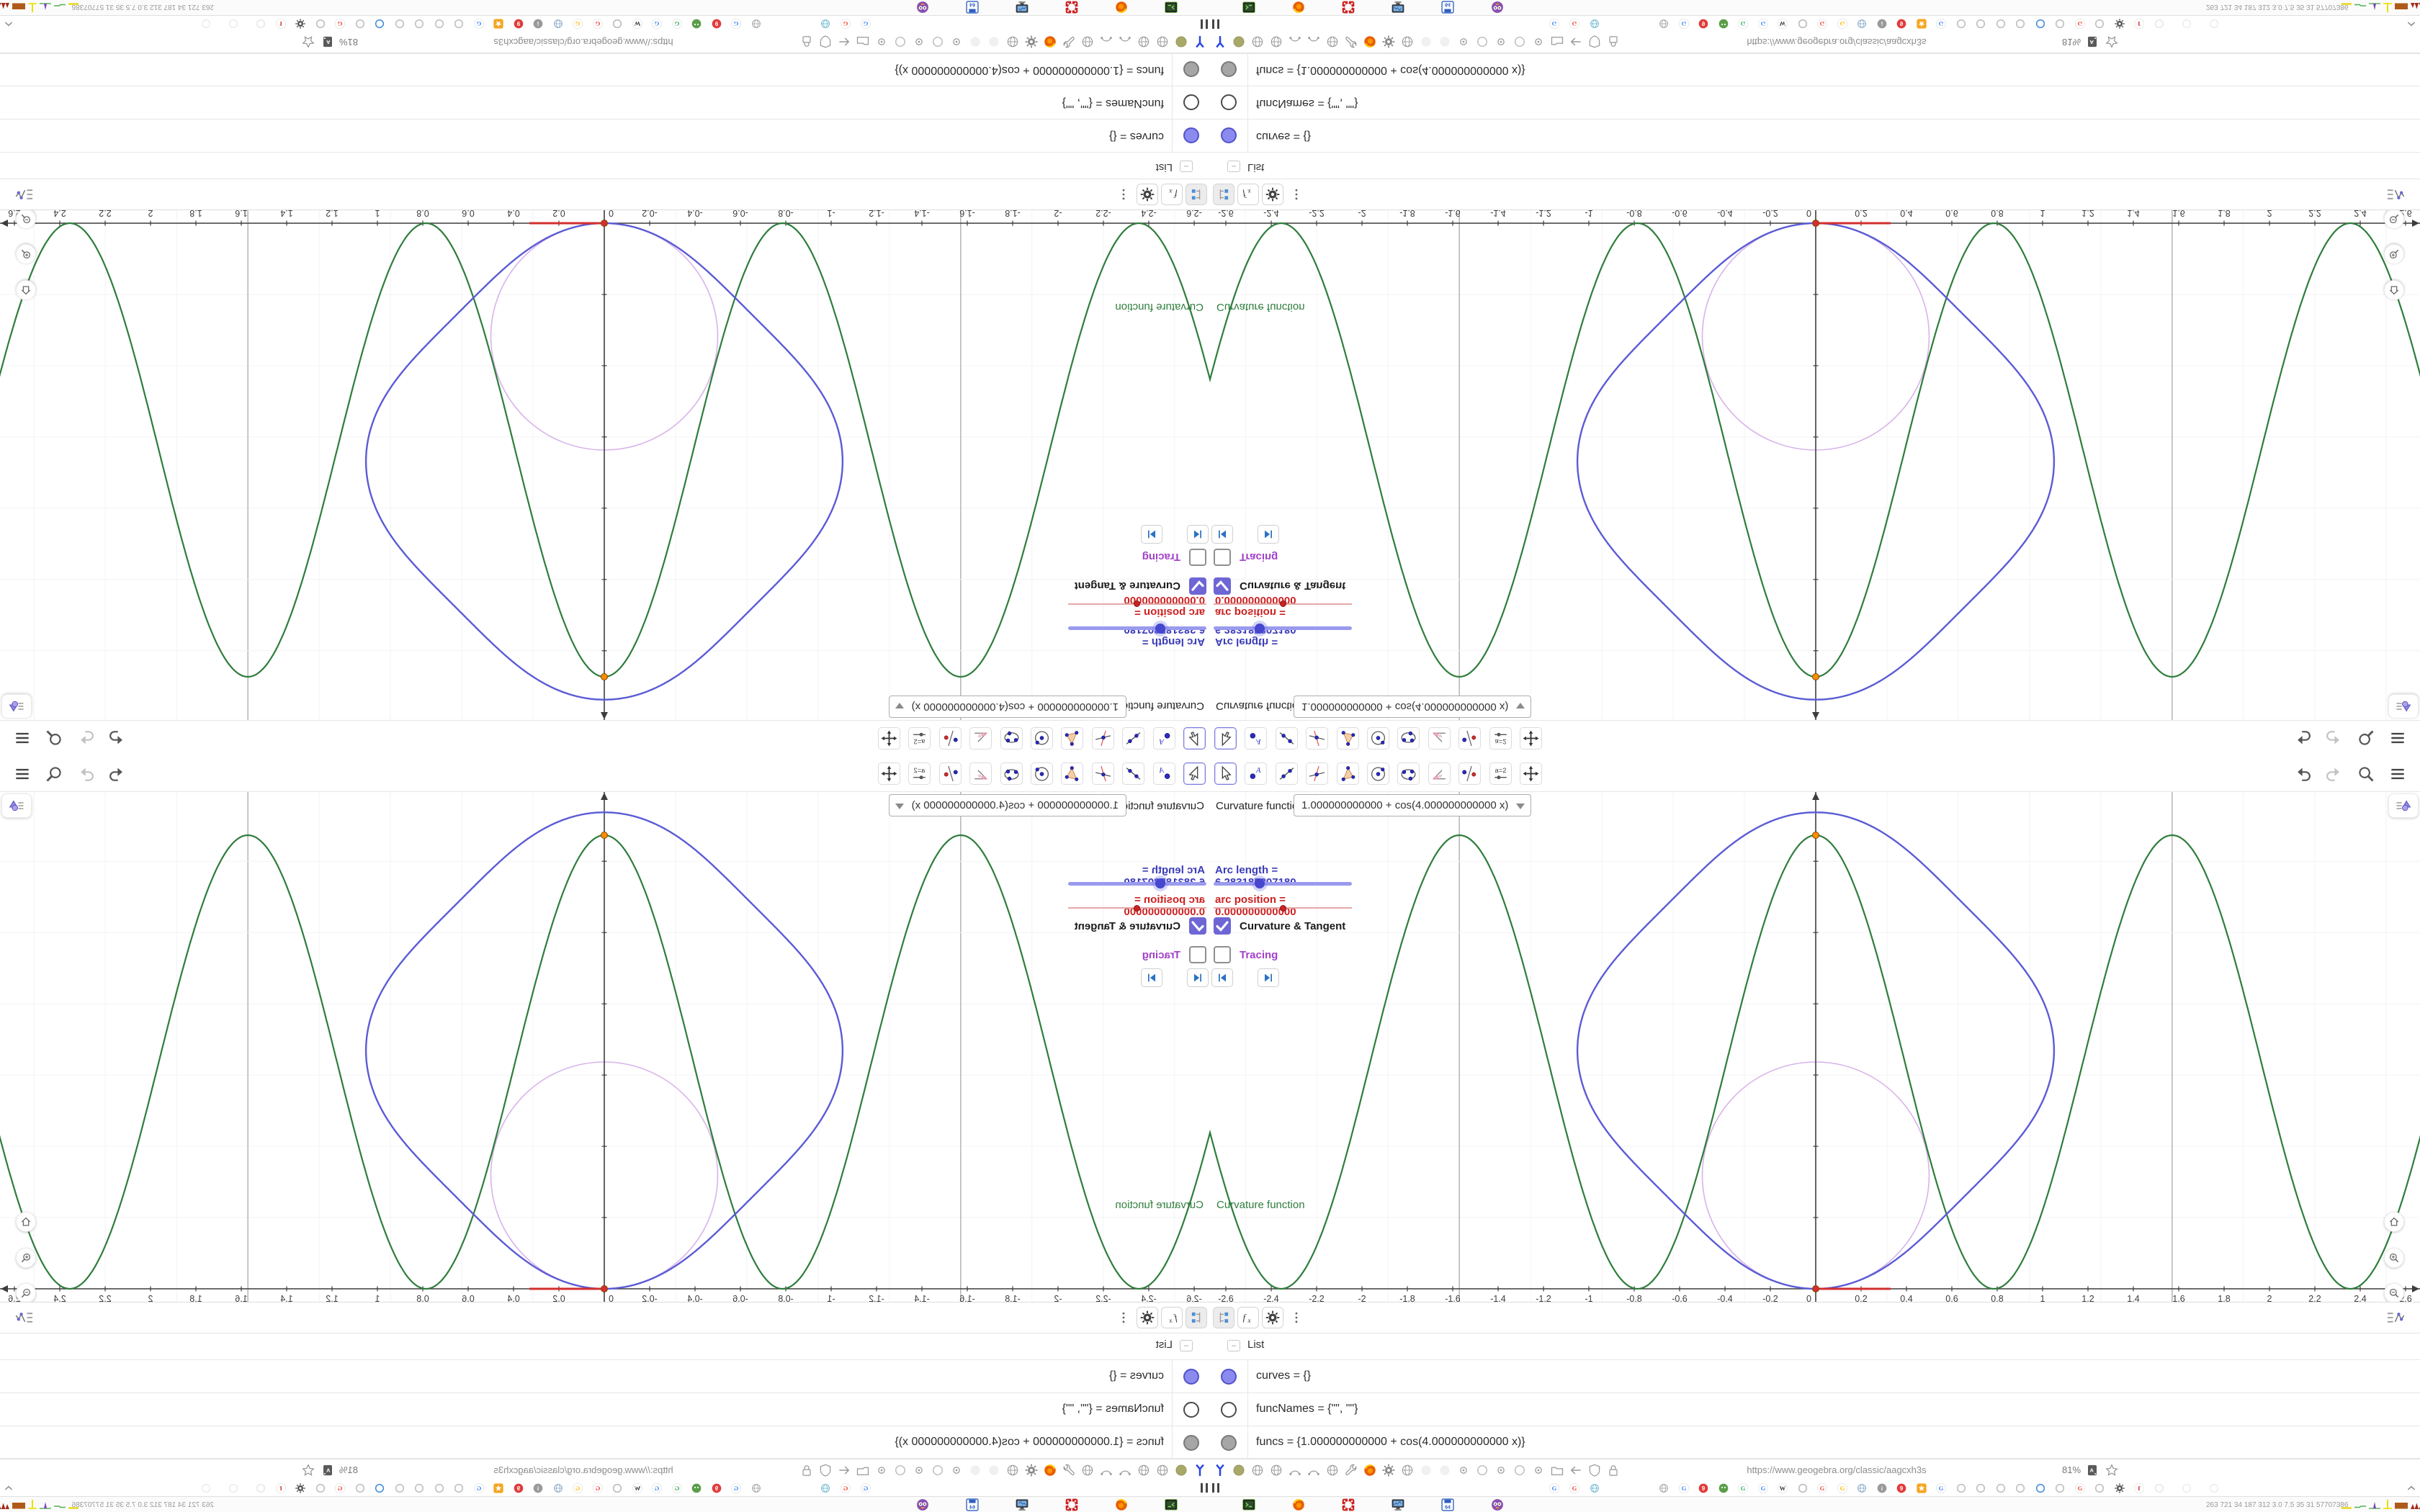 Image resolution: width=2420 pixels, height=1512 pixels. What do you see at coordinates (1220, 1470) in the screenshot?
I see `y-pin-icon` at bounding box center [1220, 1470].